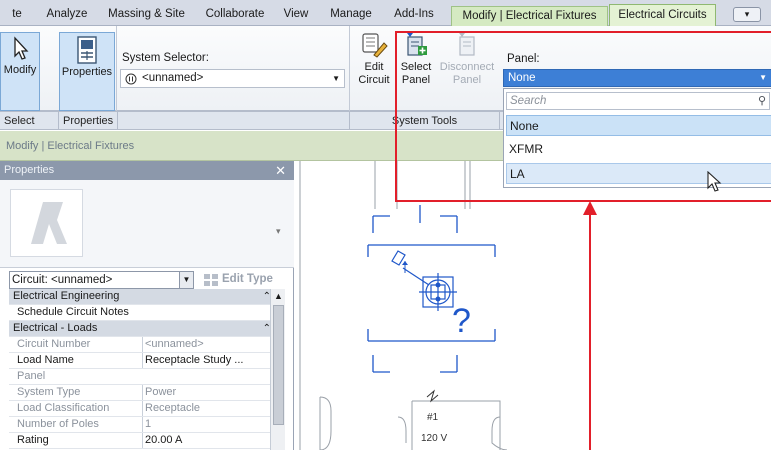 The width and height of the screenshot is (771, 450). What do you see at coordinates (62, 280) in the screenshot?
I see `circuit-selector-value: Circuit: <unnamed>` at bounding box center [62, 280].